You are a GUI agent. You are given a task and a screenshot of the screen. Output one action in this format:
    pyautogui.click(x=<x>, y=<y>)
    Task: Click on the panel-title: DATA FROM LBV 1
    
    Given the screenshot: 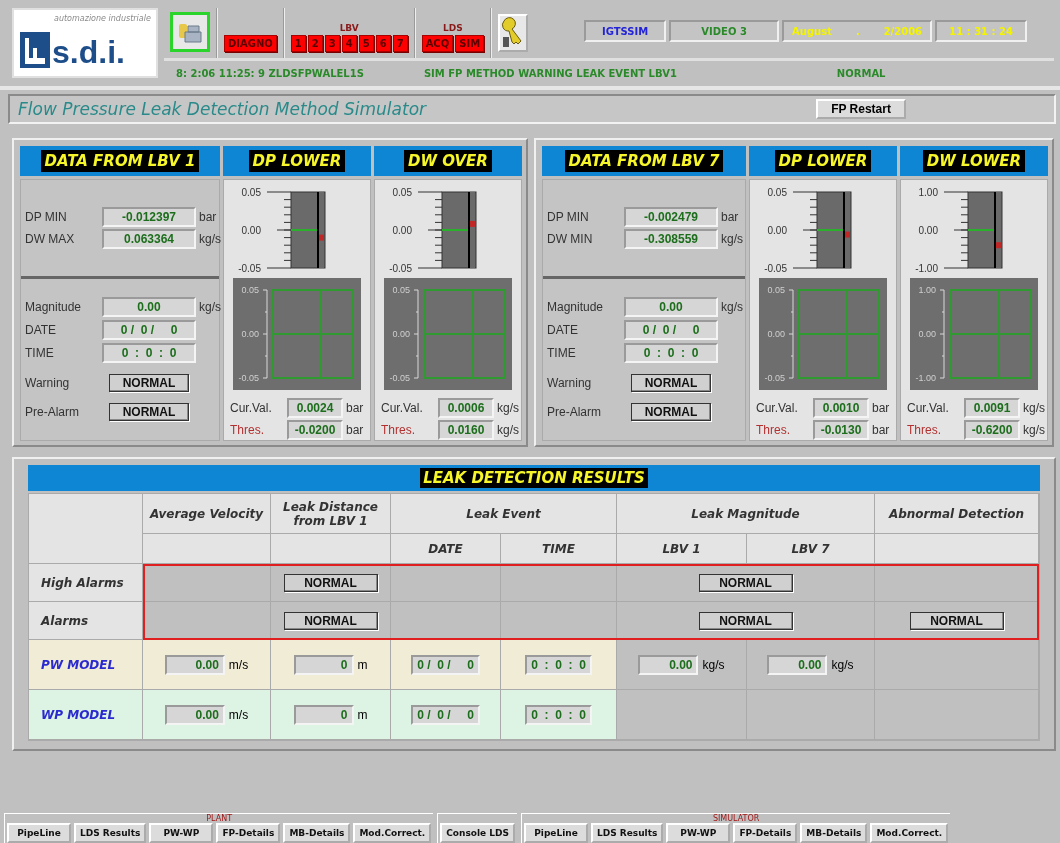 What is the action you would take?
    pyautogui.click(x=120, y=161)
    